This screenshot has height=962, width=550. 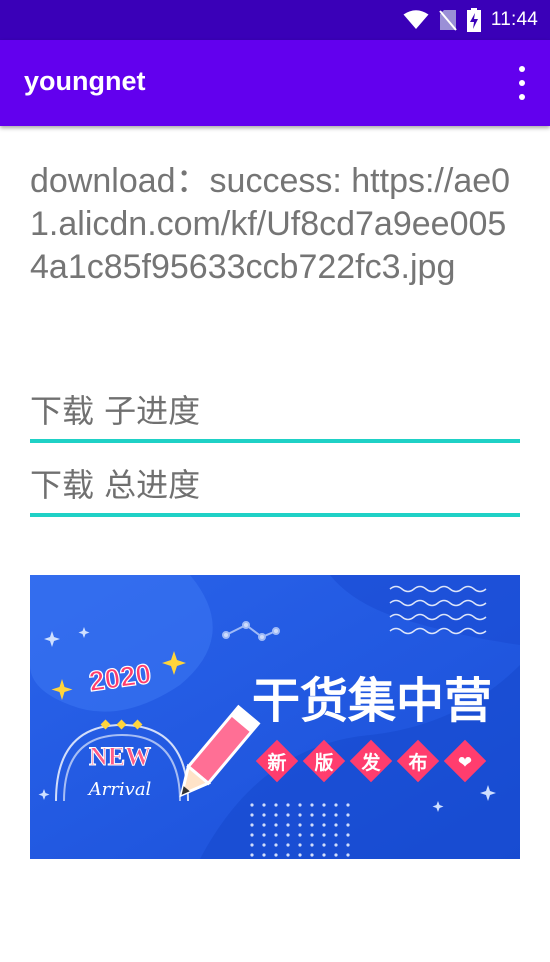 I want to click on svg-text: 发, so click(x=370, y=762).